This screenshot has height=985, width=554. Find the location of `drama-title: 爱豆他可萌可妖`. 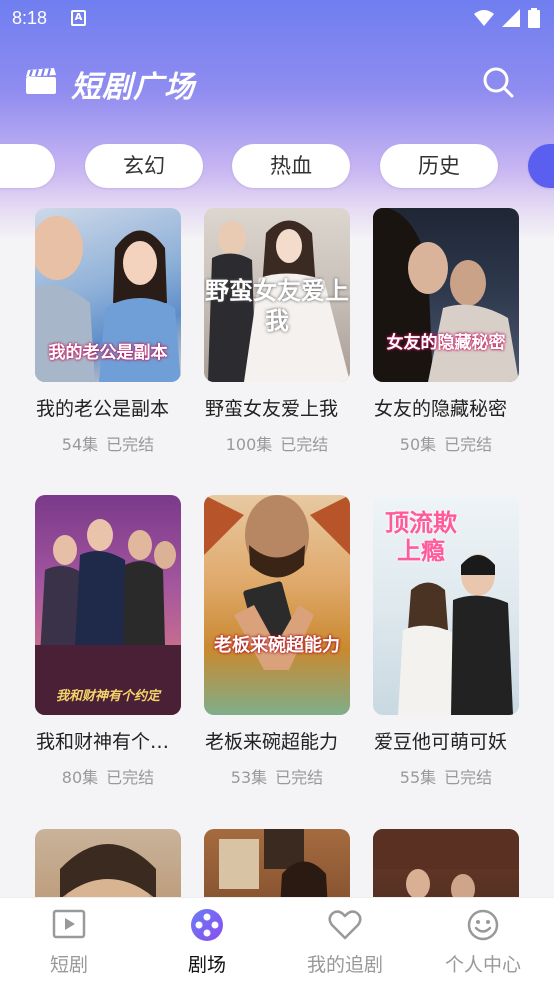

drama-title: 爱豆他可萌可妖 is located at coordinates (441, 742).